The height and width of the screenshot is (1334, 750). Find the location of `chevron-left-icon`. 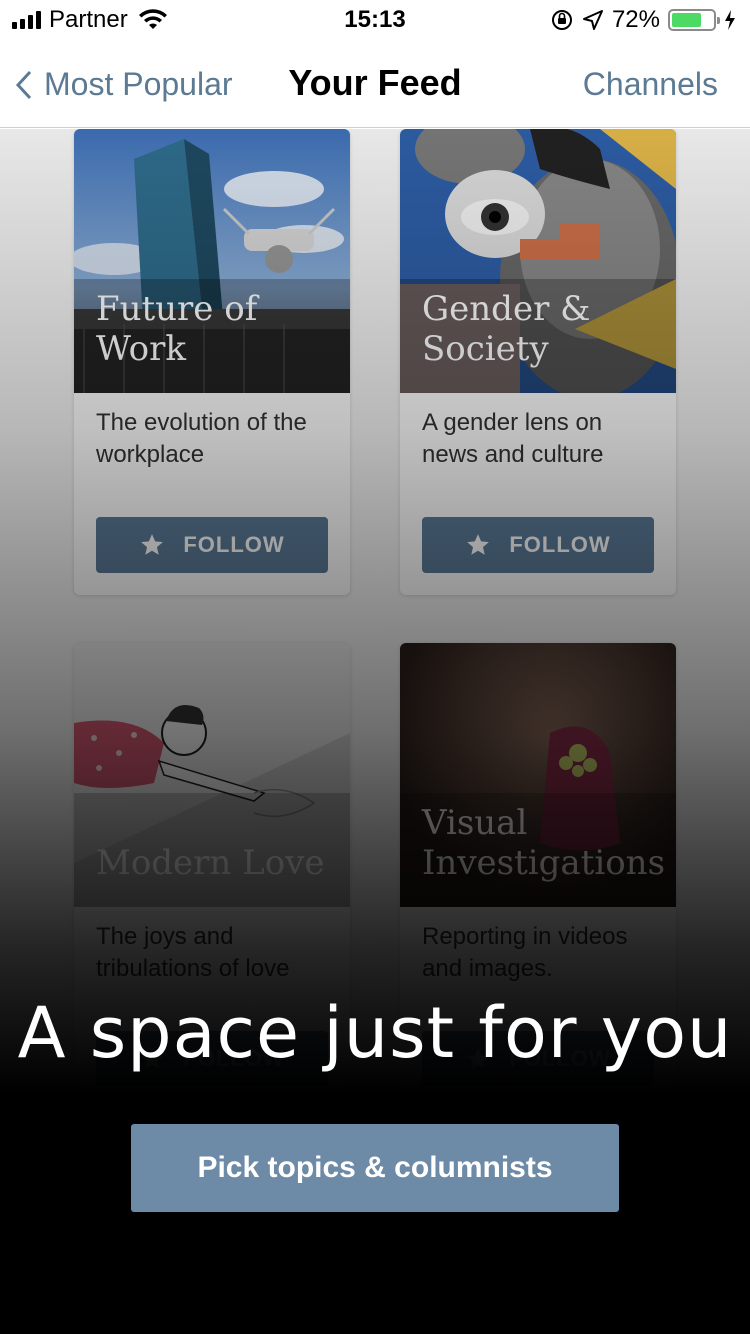

chevron-left-icon is located at coordinates (23, 84).